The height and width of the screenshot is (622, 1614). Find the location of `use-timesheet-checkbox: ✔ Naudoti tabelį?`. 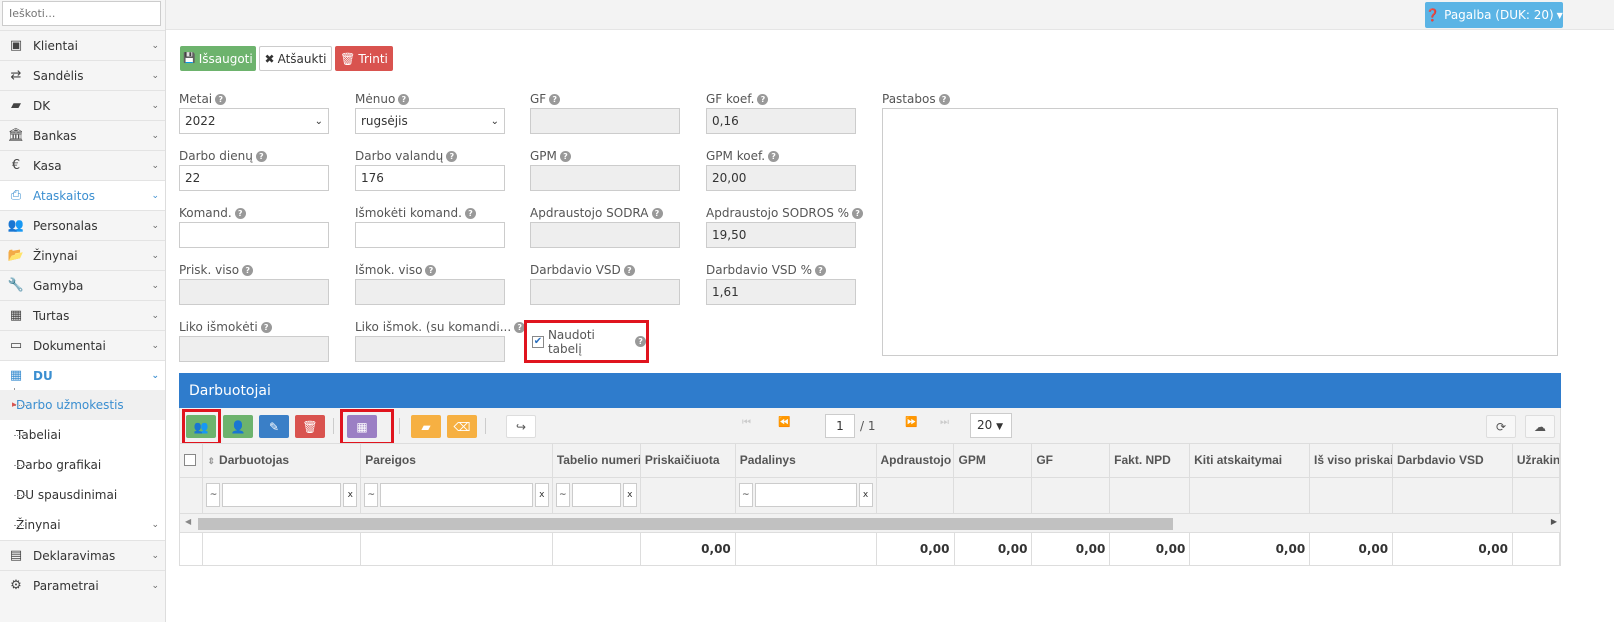

use-timesheet-checkbox: ✔ Naudoti tabelį? is located at coordinates (586, 341).